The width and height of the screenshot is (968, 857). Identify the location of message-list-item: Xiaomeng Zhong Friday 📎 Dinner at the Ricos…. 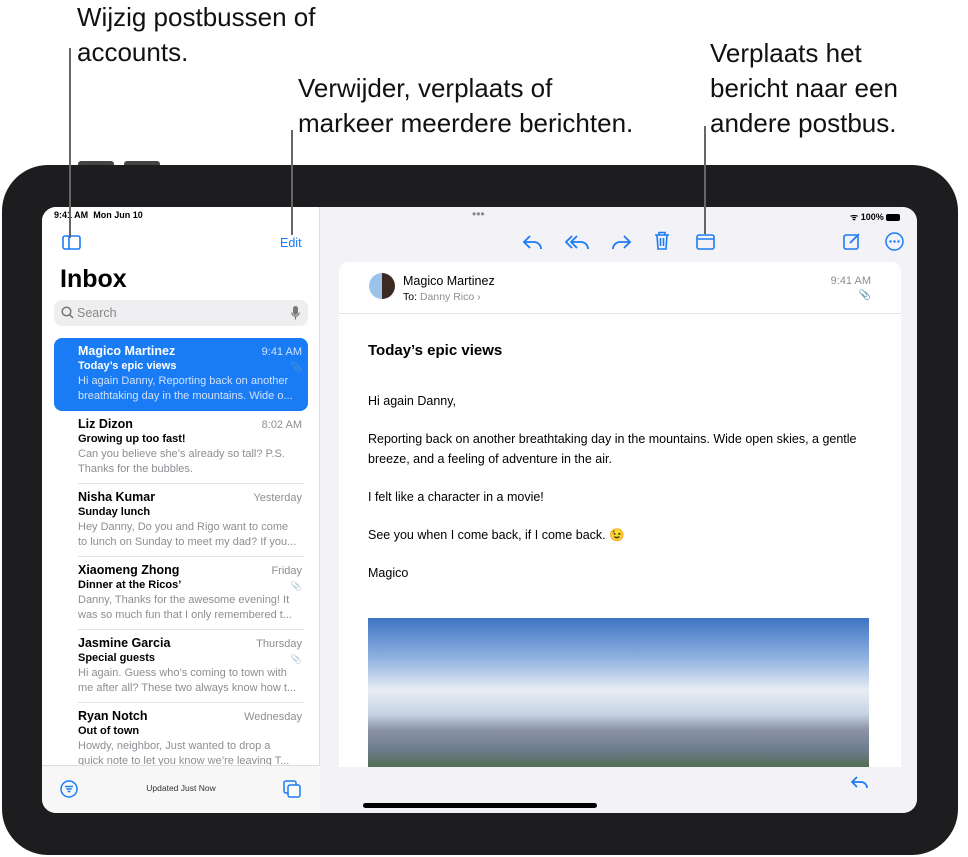
(181, 593).